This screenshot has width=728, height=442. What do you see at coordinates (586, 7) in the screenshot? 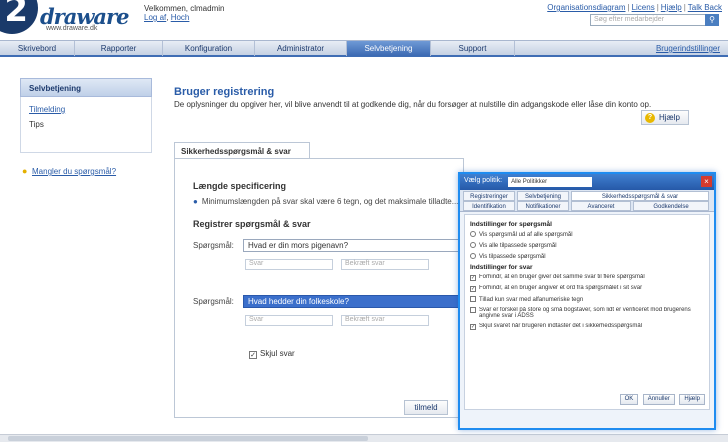
I see `org-chart-link: Organisationsdiagram` at bounding box center [586, 7].